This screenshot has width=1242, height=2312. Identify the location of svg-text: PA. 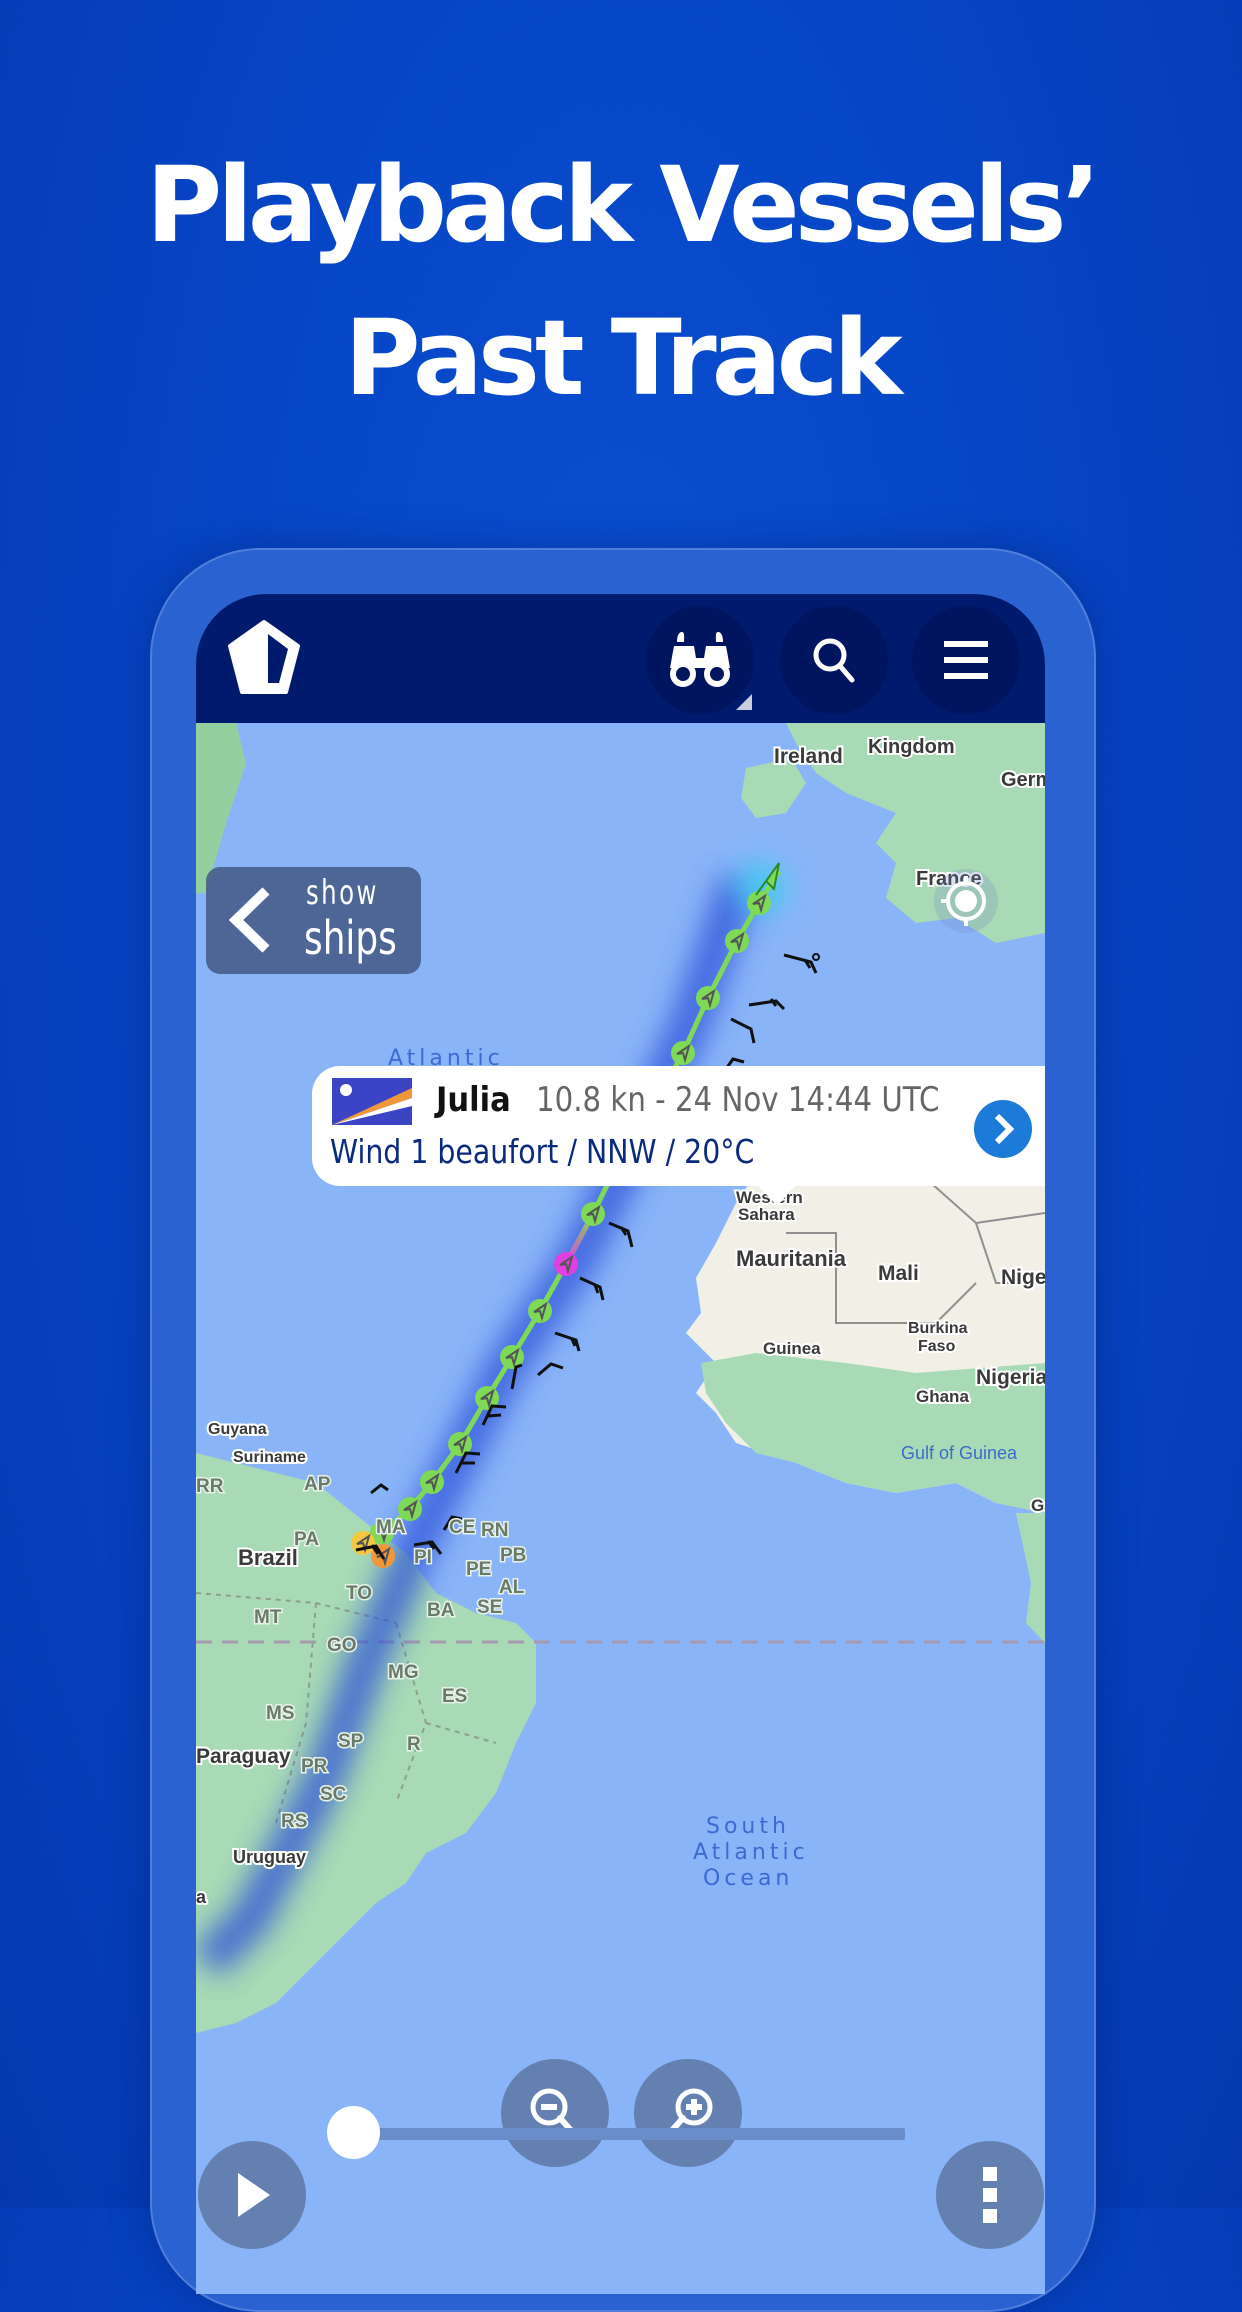
(306, 1539).